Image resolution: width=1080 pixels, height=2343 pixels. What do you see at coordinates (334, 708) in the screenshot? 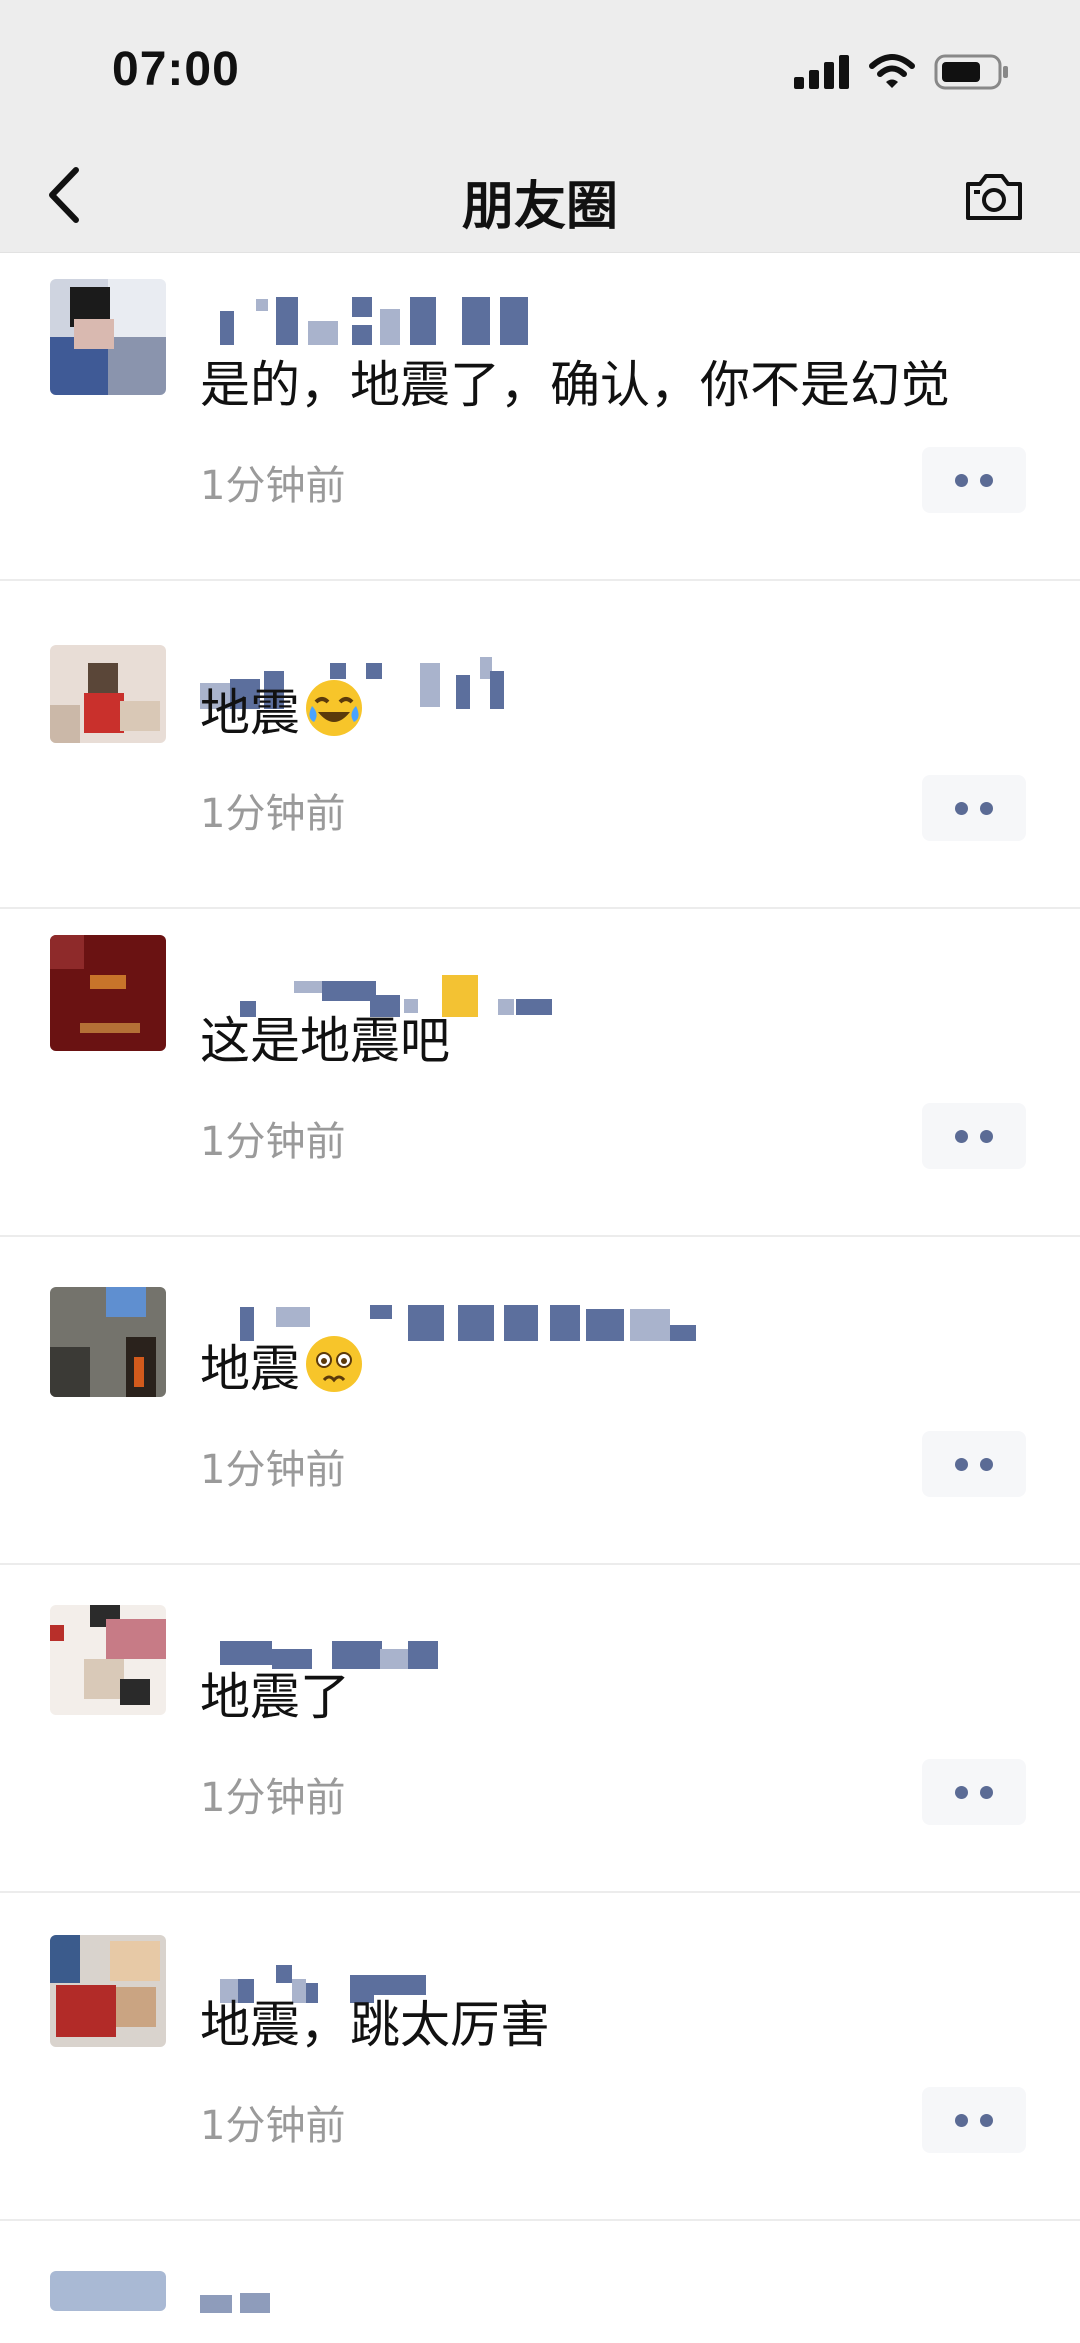
I see `crying-laughing-emoji` at bounding box center [334, 708].